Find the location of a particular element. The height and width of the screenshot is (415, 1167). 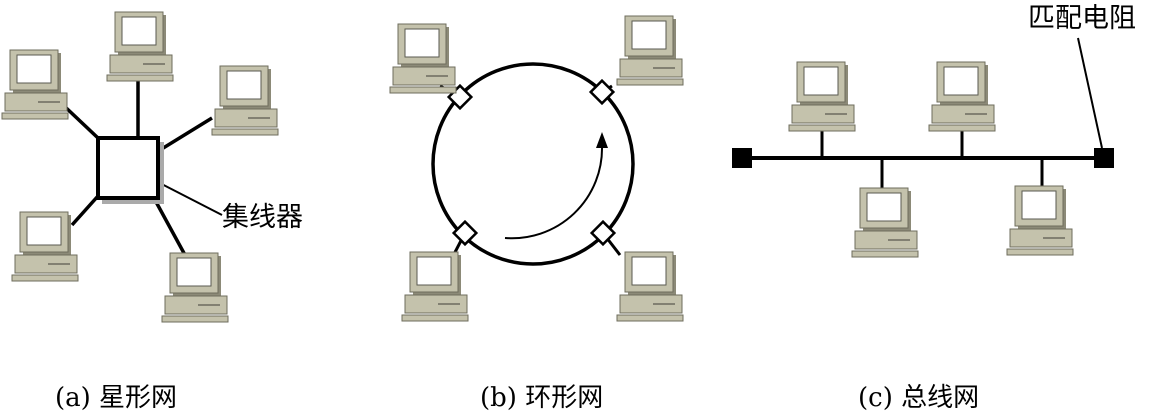

terminator-label: 匹配电阻 is located at coordinates (1082, 18).